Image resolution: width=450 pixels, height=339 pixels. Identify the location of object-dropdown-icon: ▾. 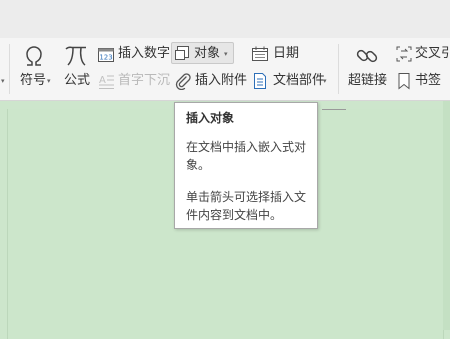
(226, 54).